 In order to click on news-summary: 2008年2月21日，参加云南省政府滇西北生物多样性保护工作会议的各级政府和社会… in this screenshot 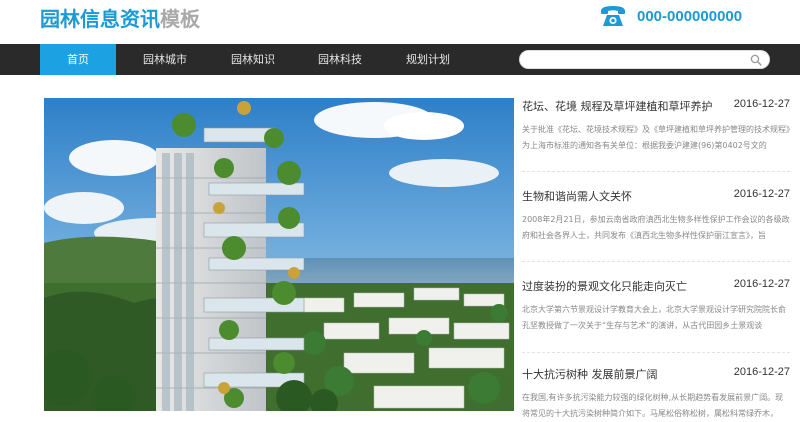, I will do `click(656, 227)`.